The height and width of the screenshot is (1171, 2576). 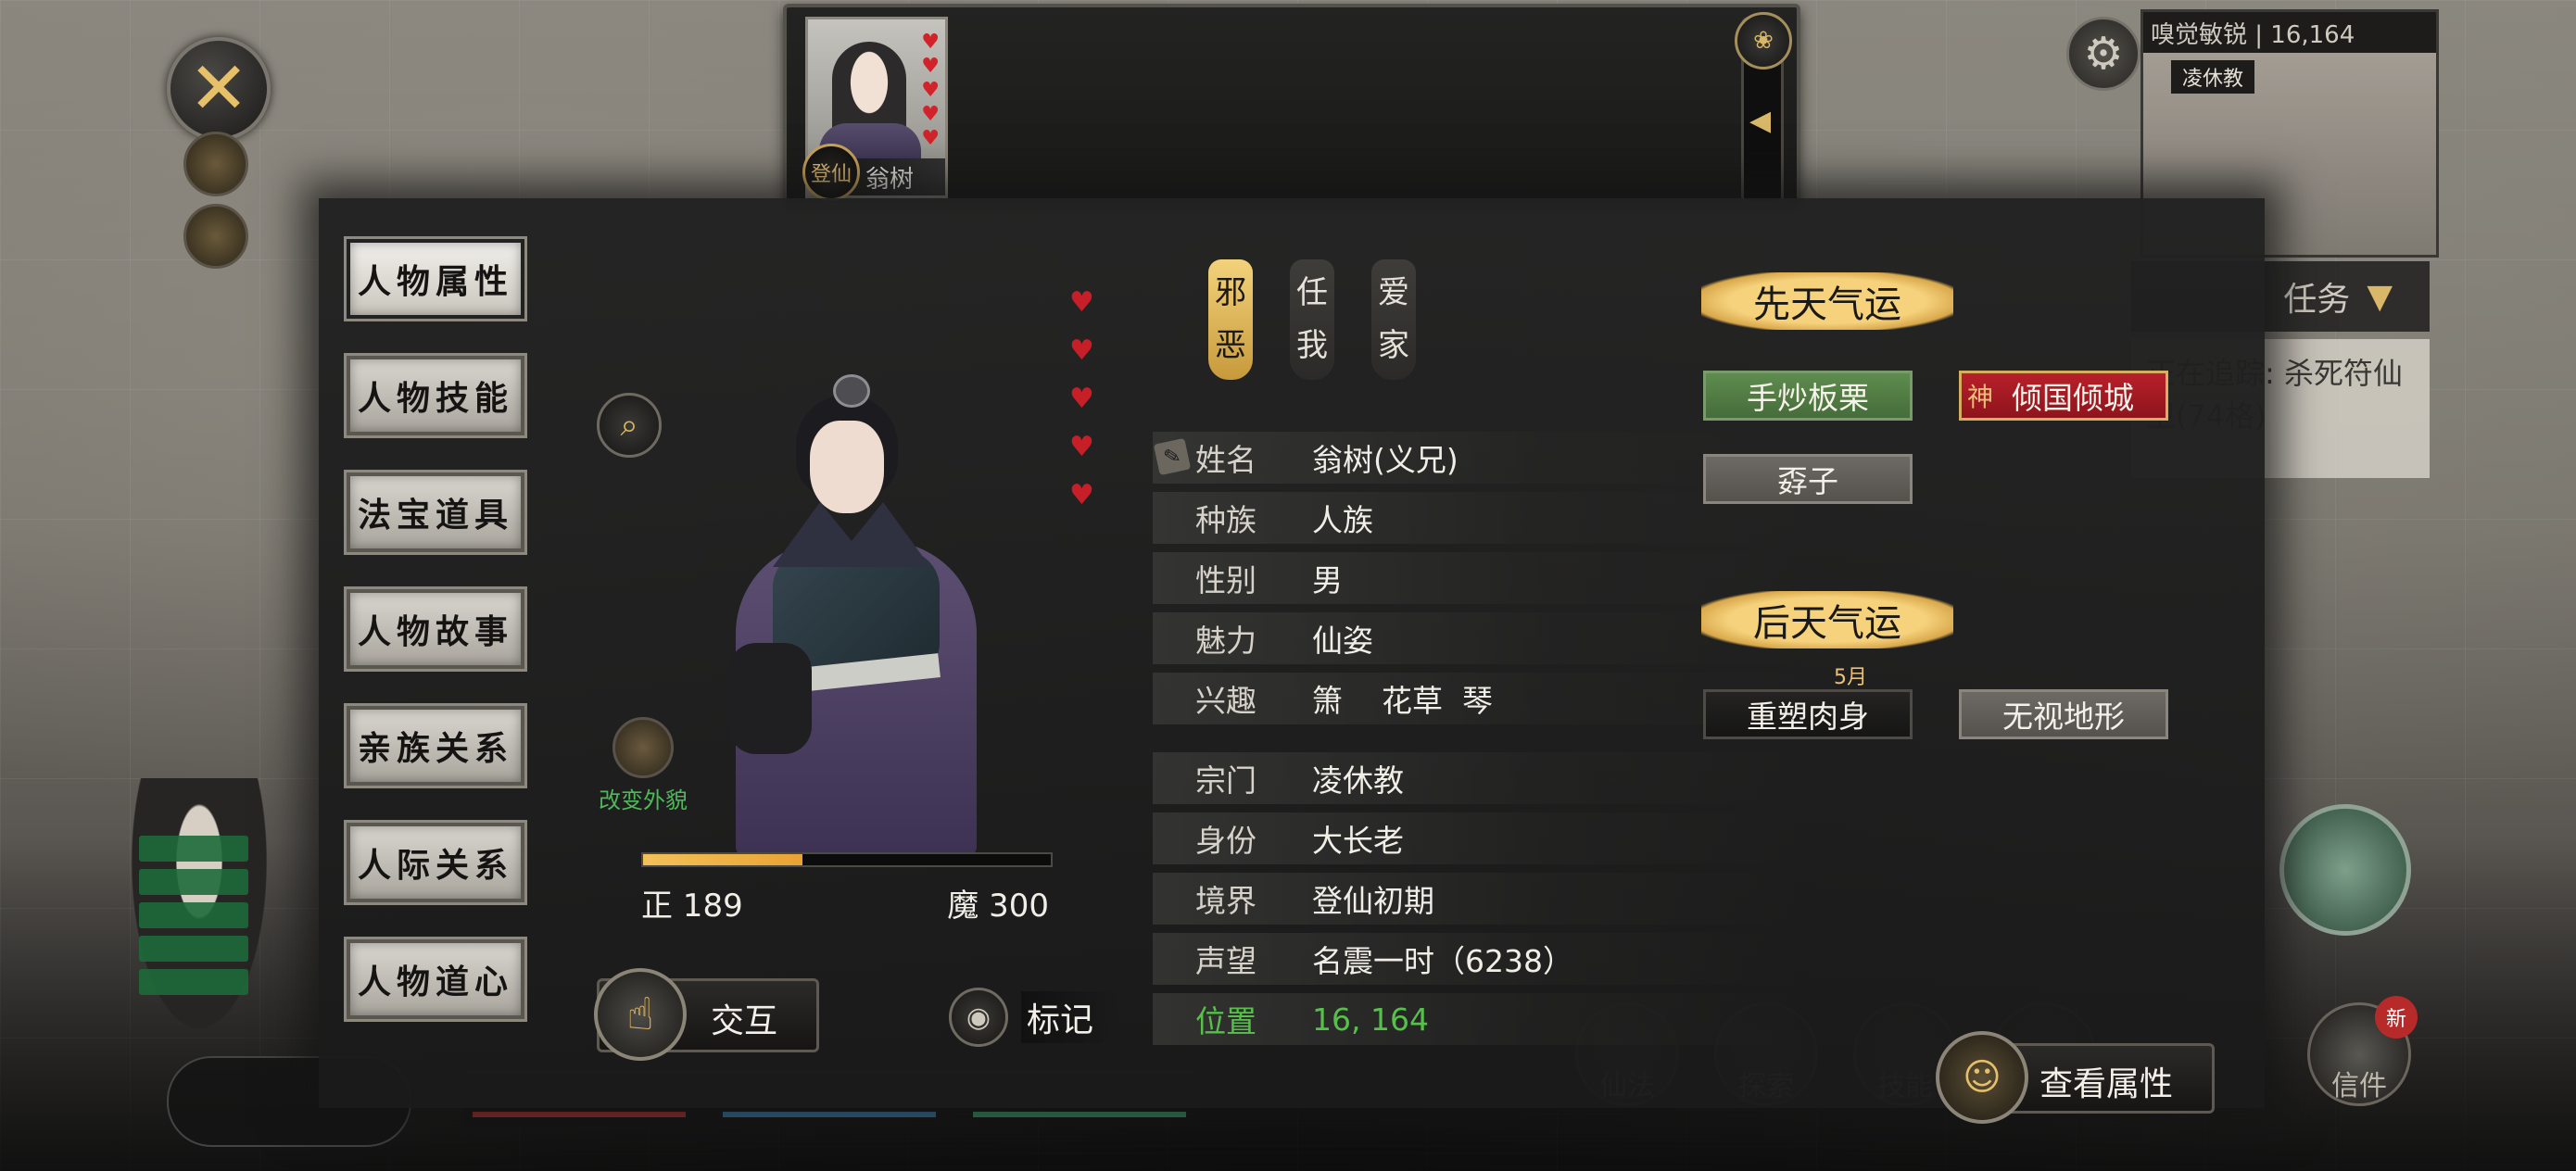 I want to click on info-key: 身份, so click(x=1225, y=841).